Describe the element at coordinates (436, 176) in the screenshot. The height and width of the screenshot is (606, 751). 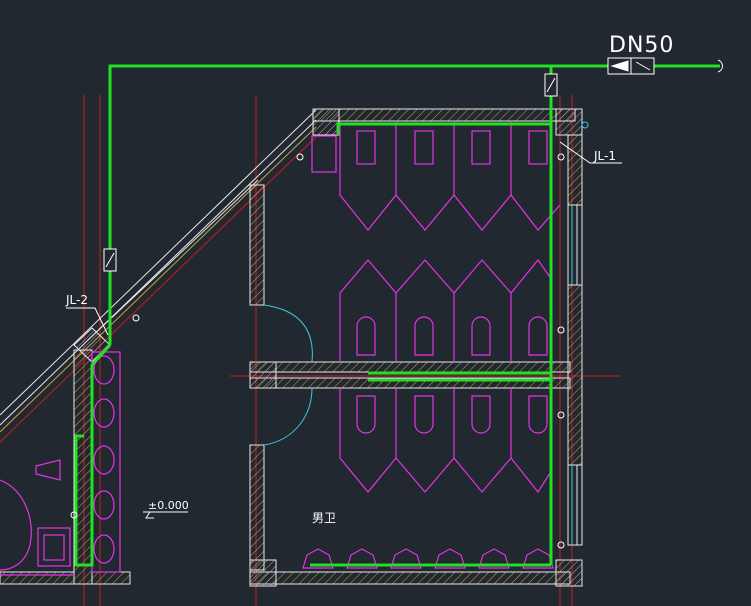
I see `stalls-top-row` at that location.